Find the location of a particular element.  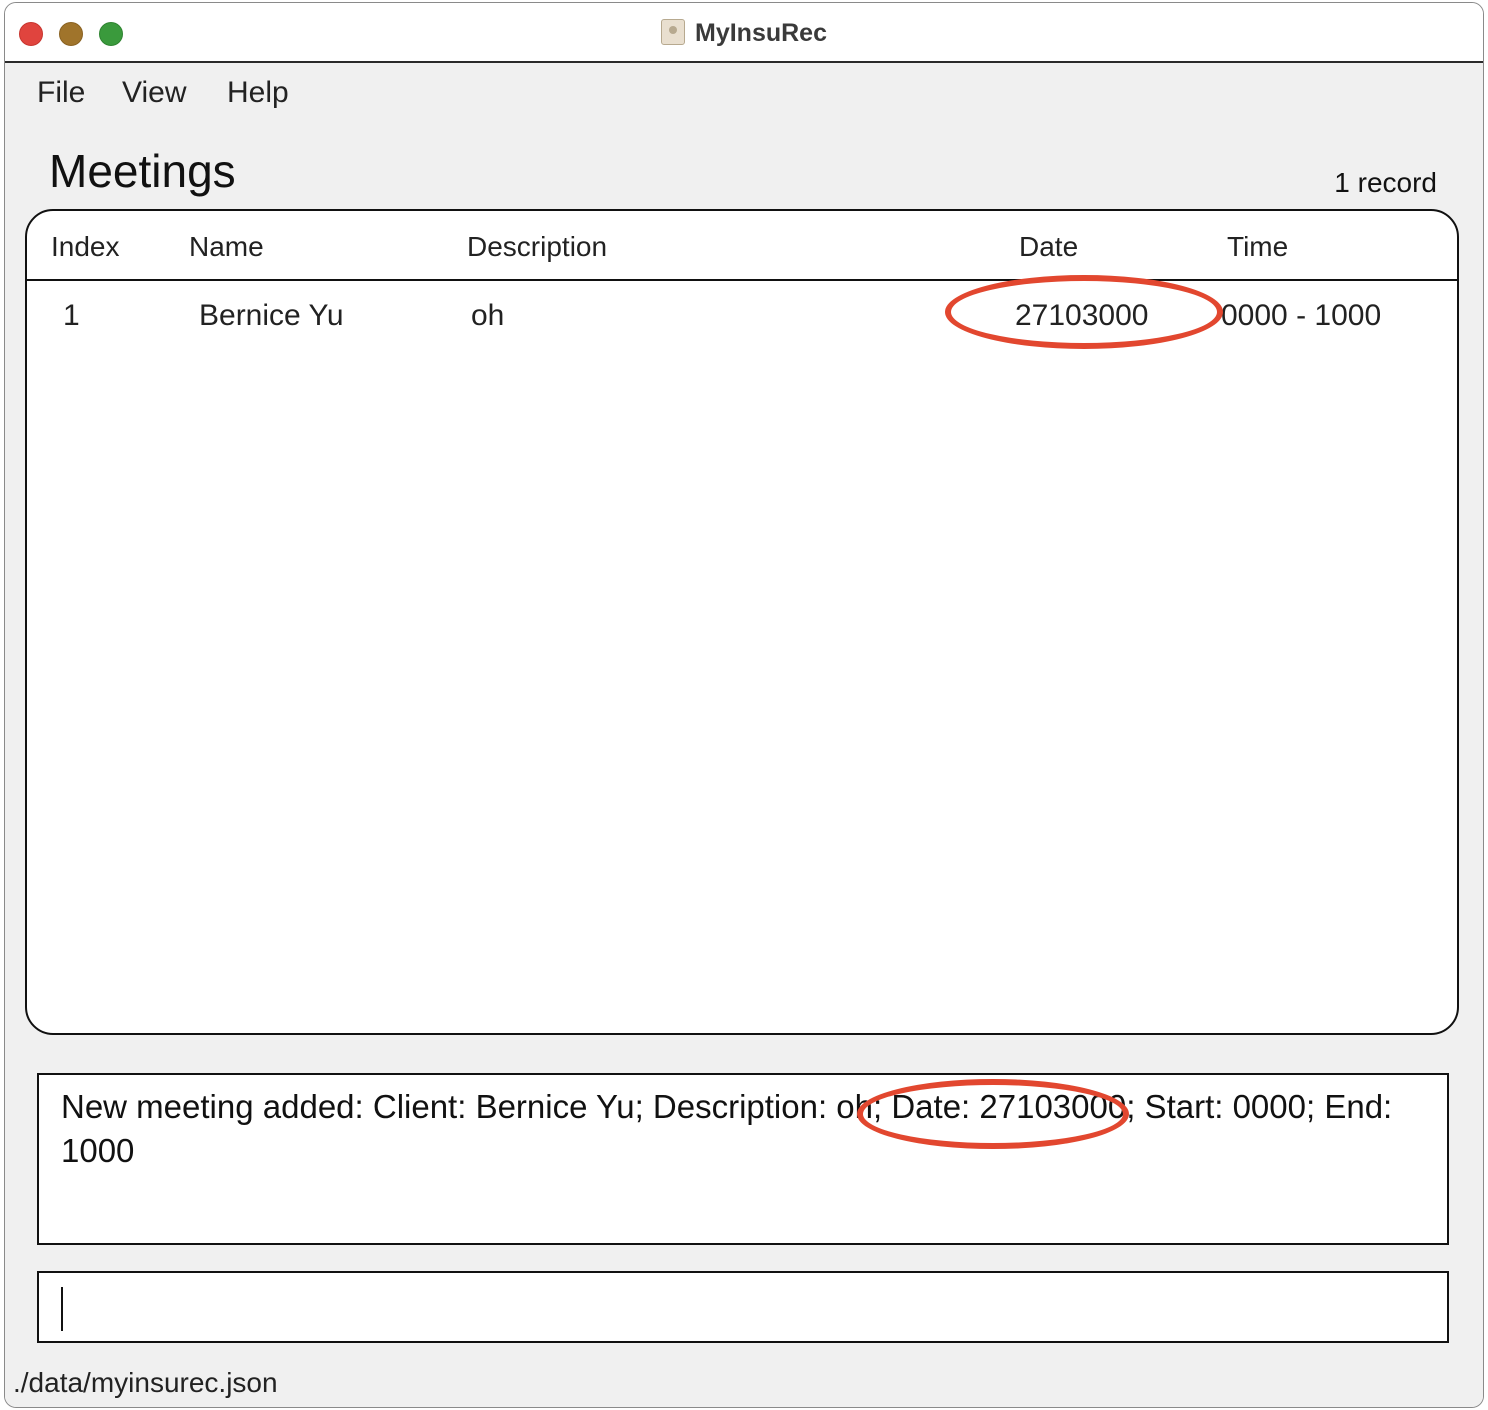

status-bar: ./data/myinsurec.json is located at coordinates (744, 1382).